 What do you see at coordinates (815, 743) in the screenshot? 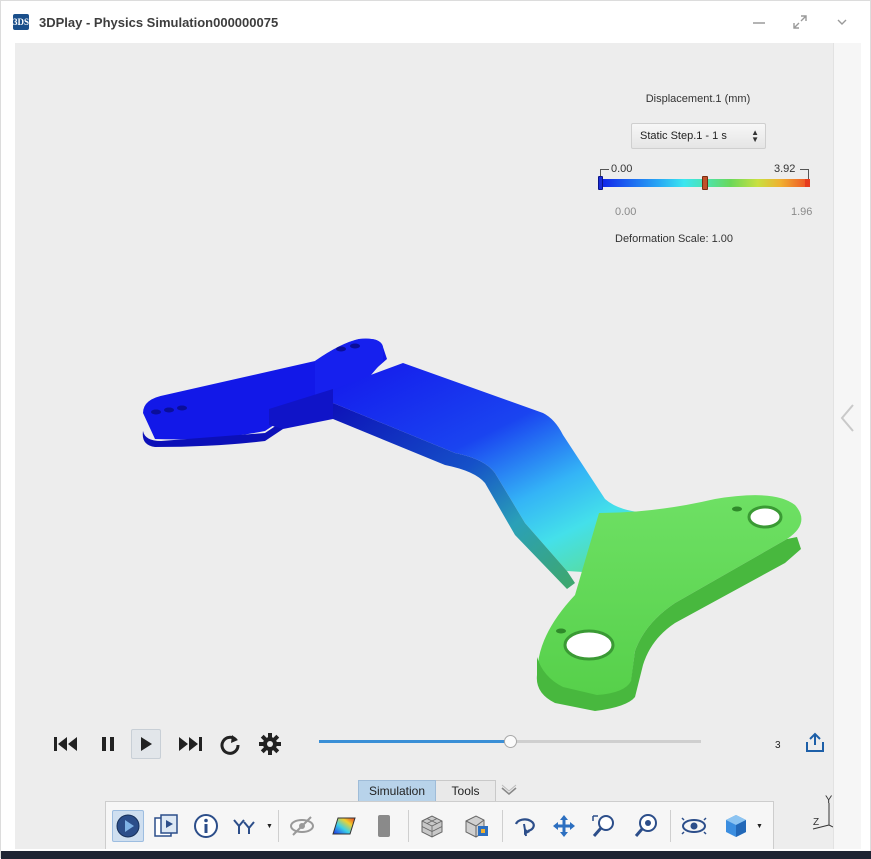
I see `export-icon` at bounding box center [815, 743].